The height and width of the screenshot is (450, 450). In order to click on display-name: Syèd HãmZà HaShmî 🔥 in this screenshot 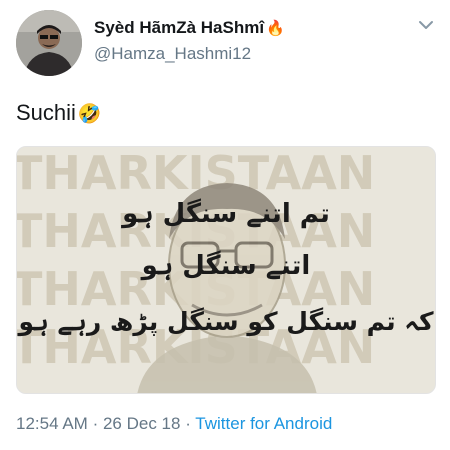, I will do `click(189, 28)`.